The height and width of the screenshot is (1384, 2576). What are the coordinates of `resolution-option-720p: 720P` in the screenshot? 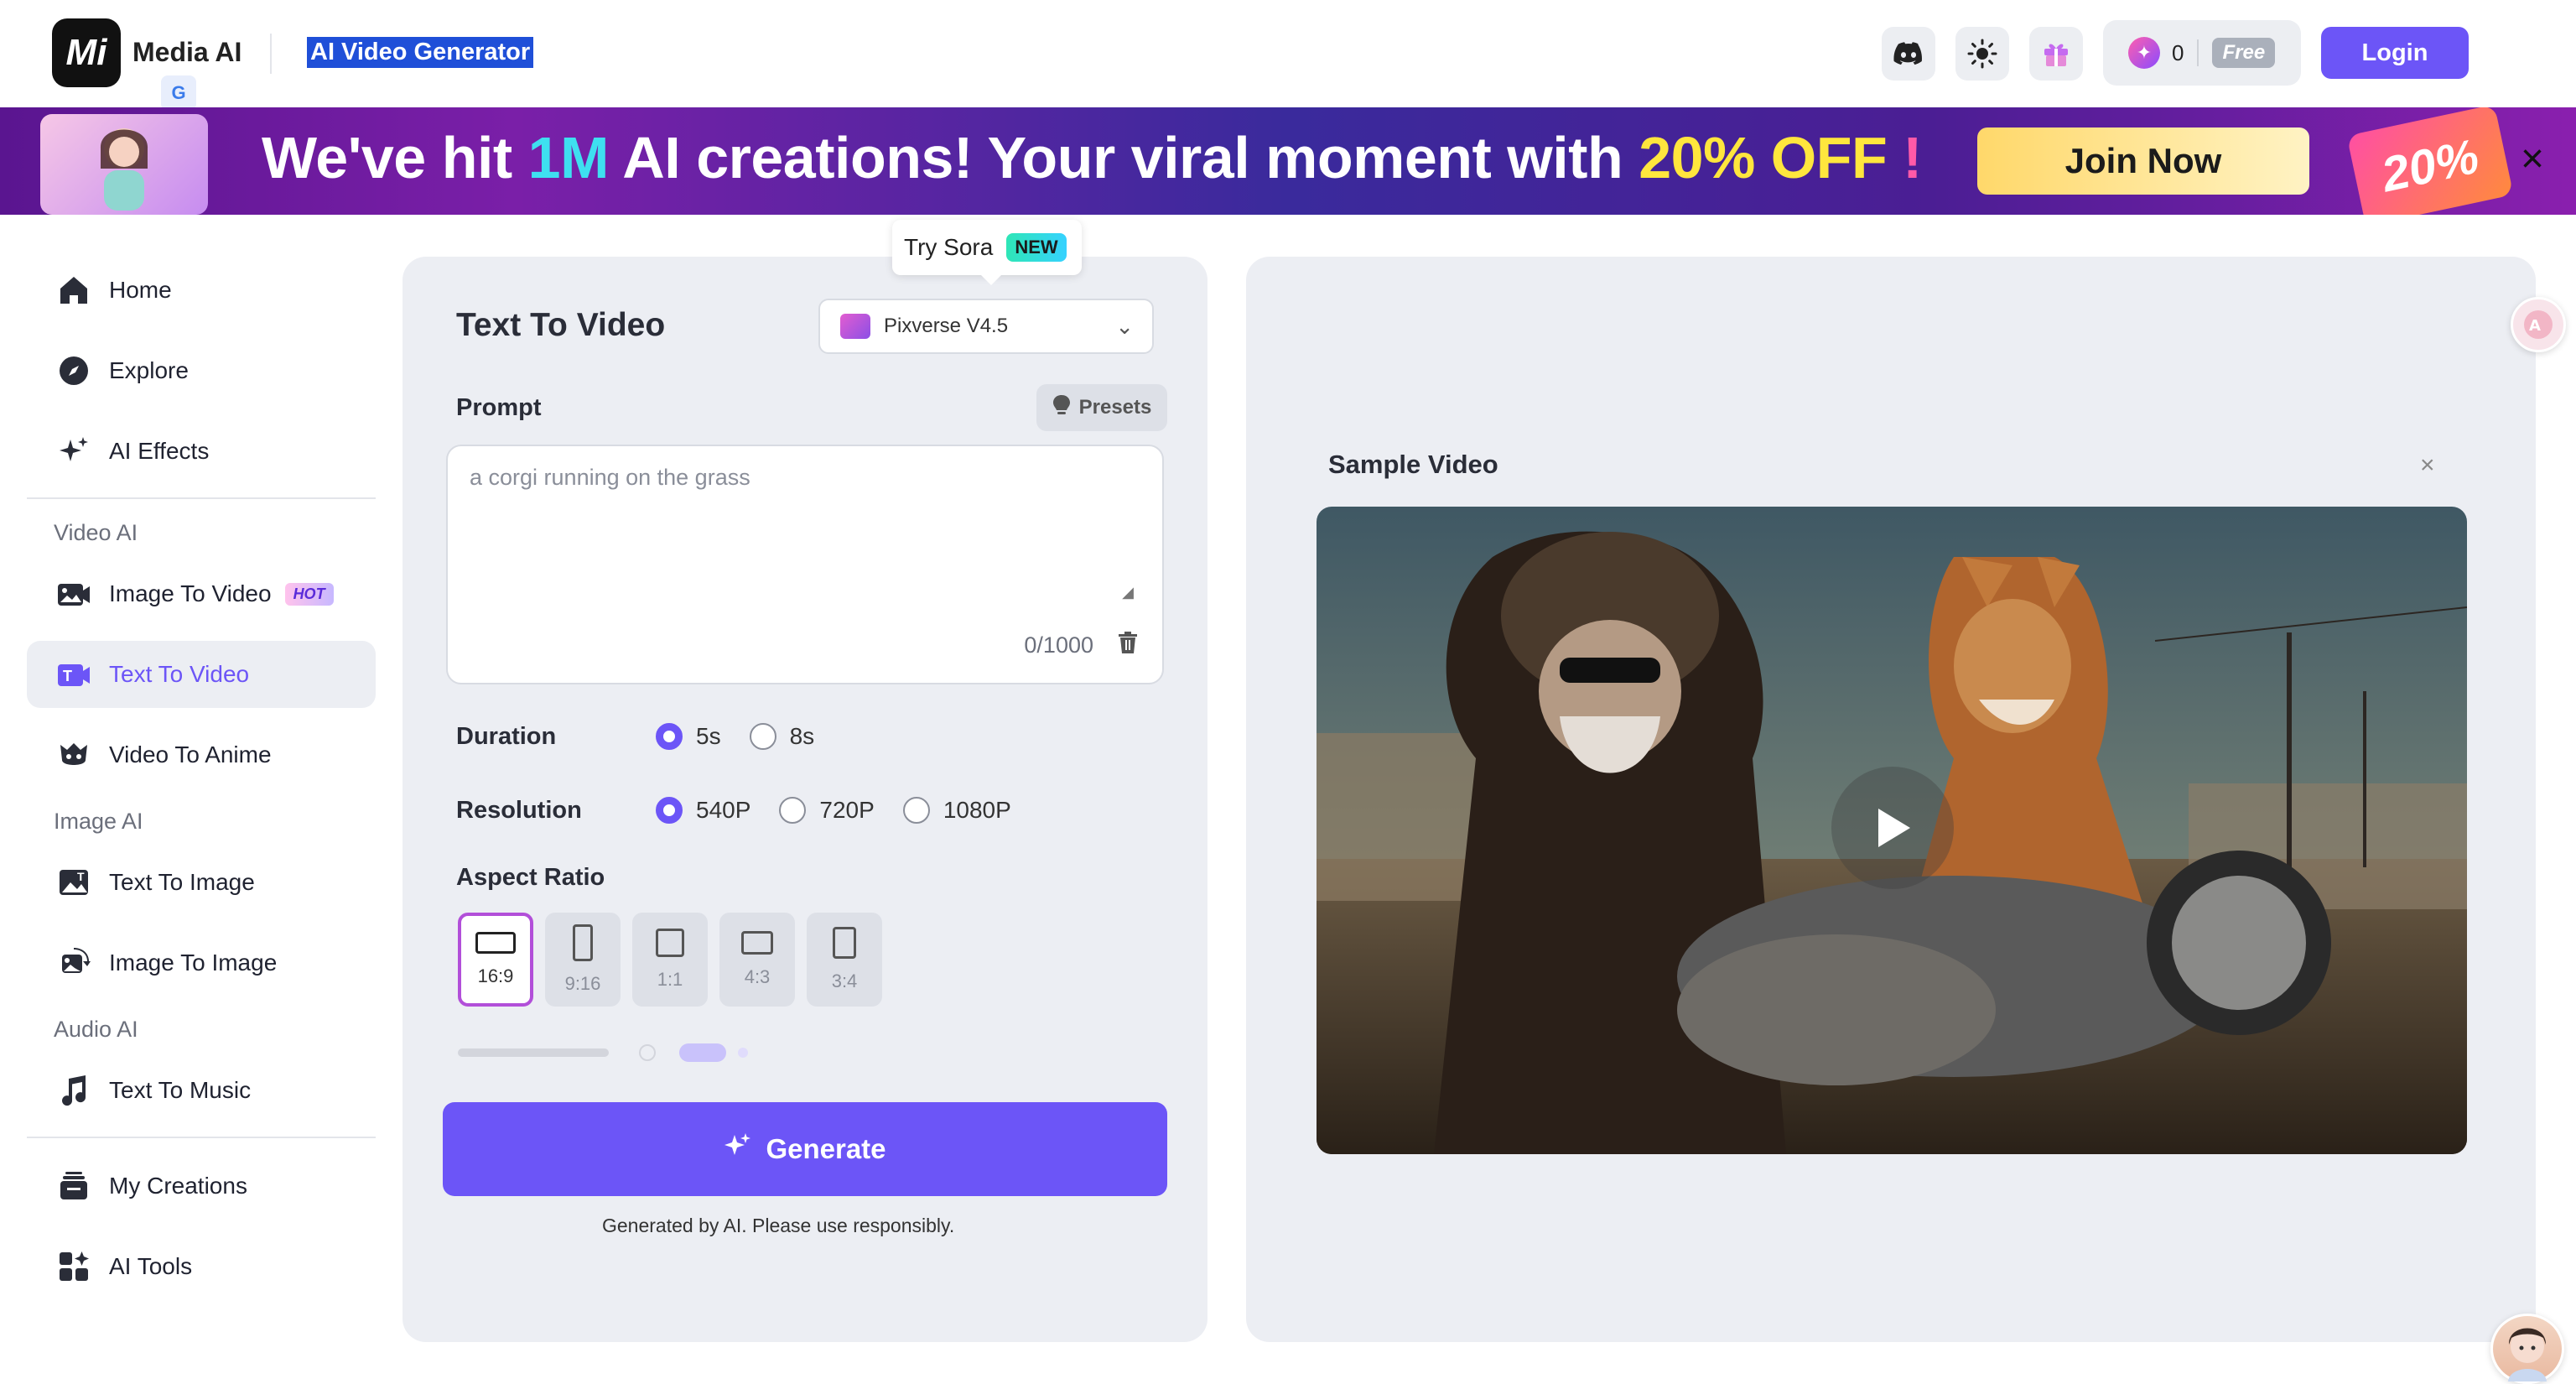 It's located at (827, 810).